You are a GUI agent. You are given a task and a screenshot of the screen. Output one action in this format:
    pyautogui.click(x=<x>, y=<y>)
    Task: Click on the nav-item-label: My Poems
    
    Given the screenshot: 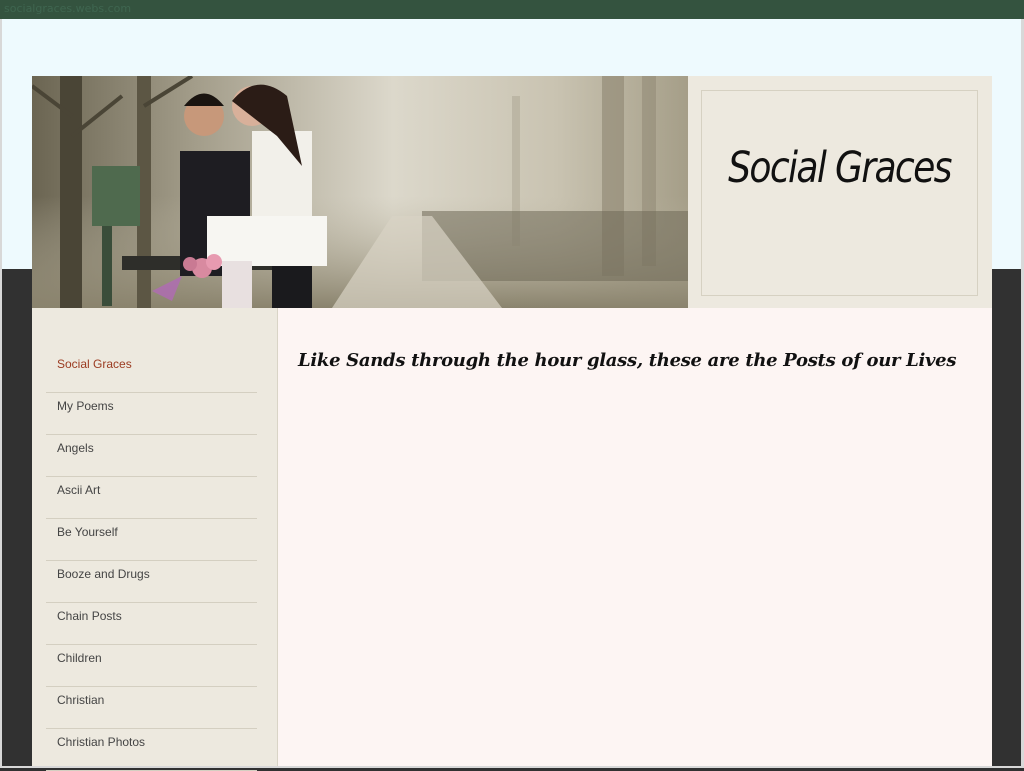 What is the action you would take?
    pyautogui.click(x=85, y=406)
    